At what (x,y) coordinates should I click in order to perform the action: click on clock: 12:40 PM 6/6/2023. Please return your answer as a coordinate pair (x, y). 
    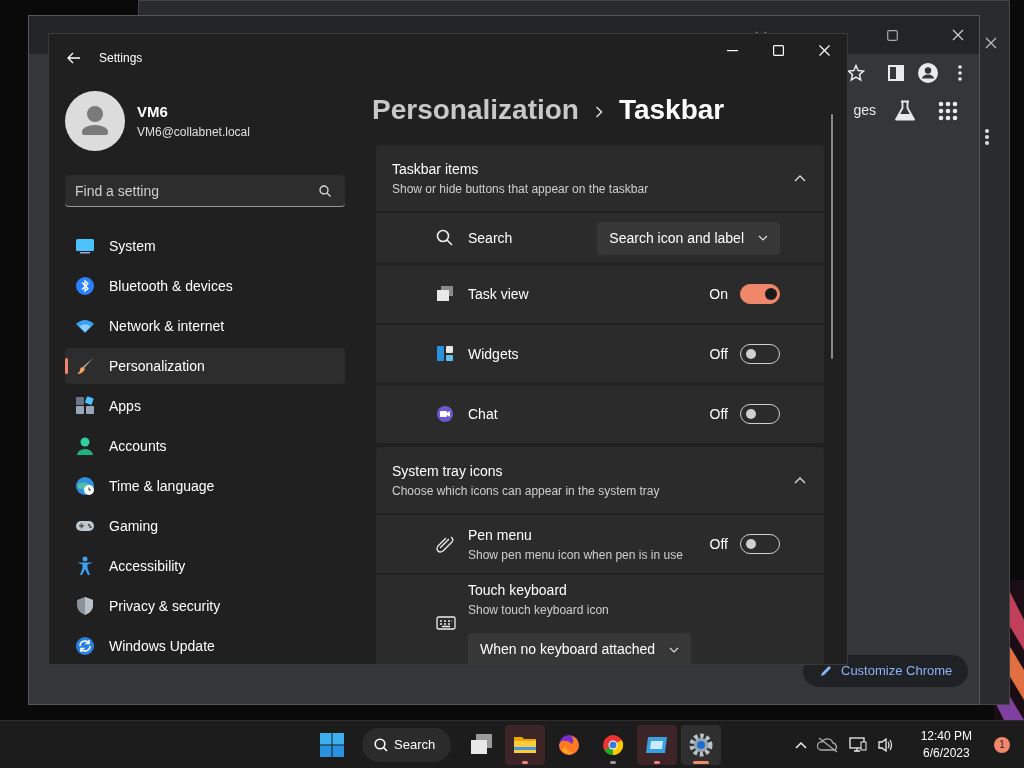
    Looking at the image, I should click on (946, 744).